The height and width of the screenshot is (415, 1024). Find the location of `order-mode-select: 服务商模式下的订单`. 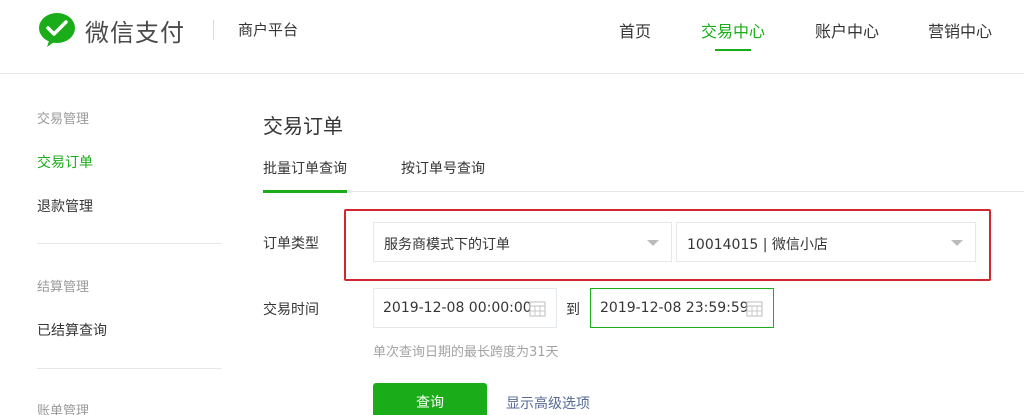

order-mode-select: 服务商模式下的订单 is located at coordinates (522, 242).